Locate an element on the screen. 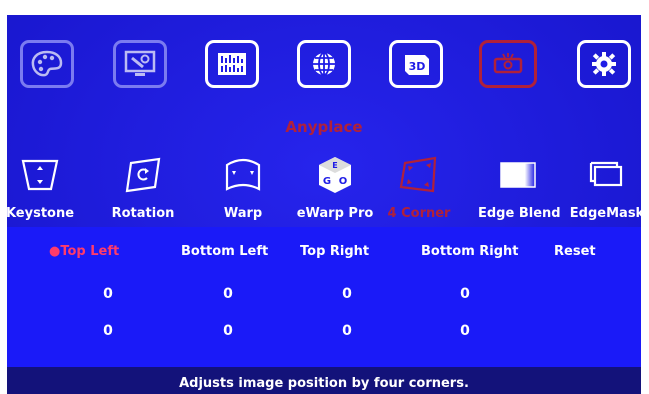  gear-icon is located at coordinates (604, 64).